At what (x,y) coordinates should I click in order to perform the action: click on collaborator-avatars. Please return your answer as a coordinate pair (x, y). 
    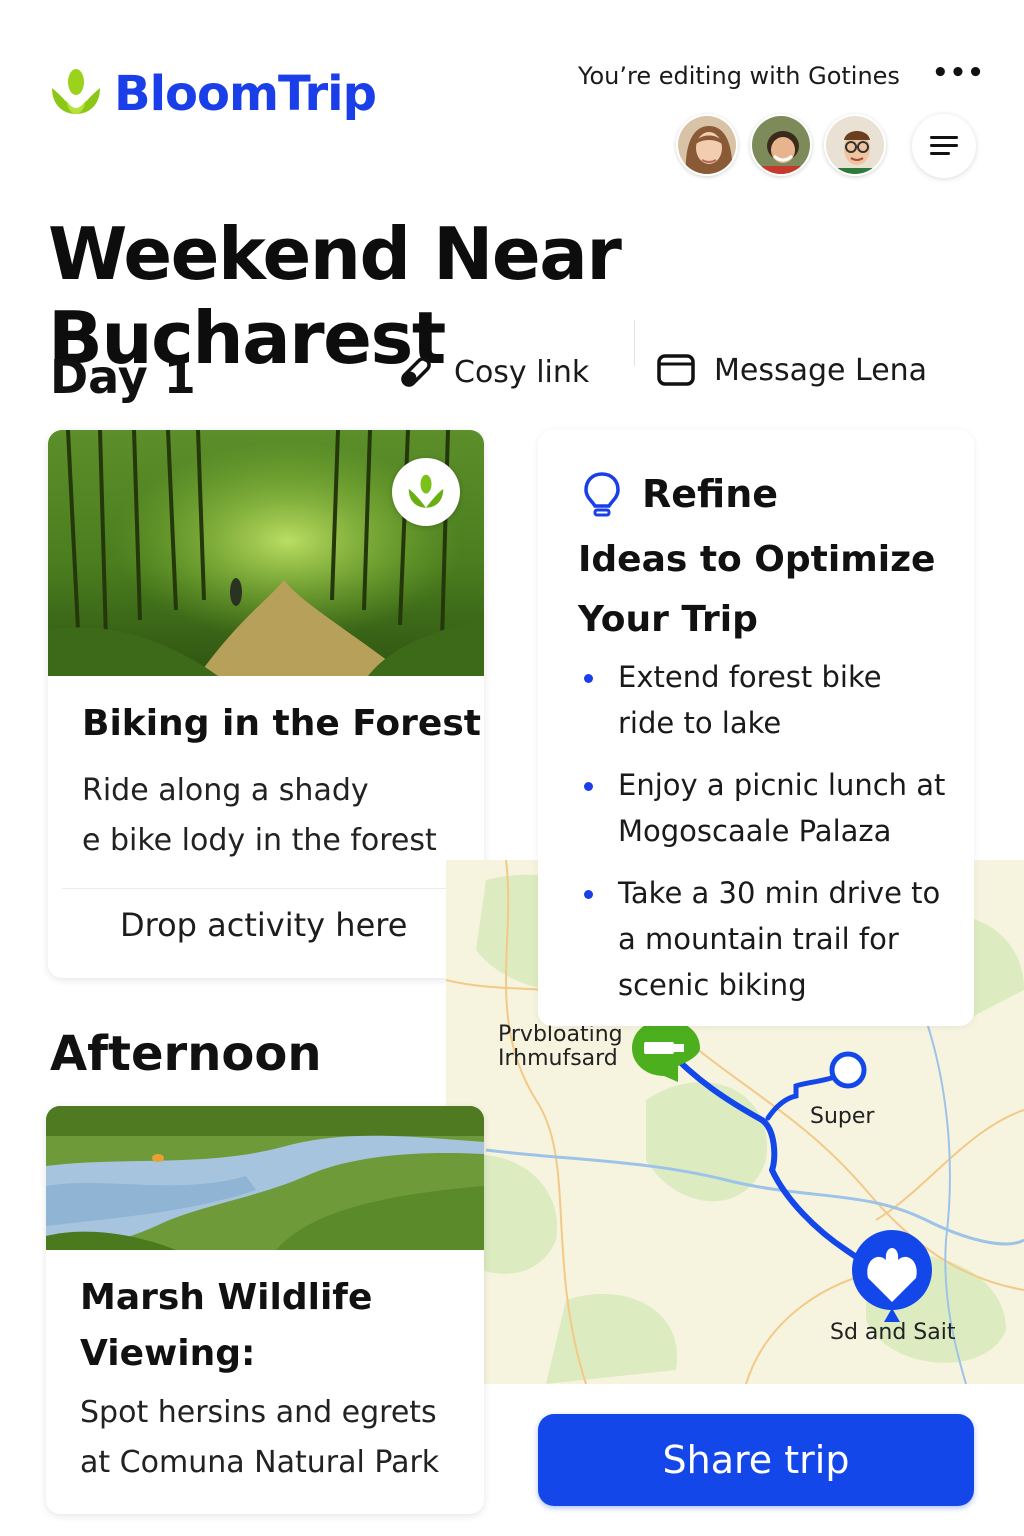
    Looking at the image, I should click on (781, 145).